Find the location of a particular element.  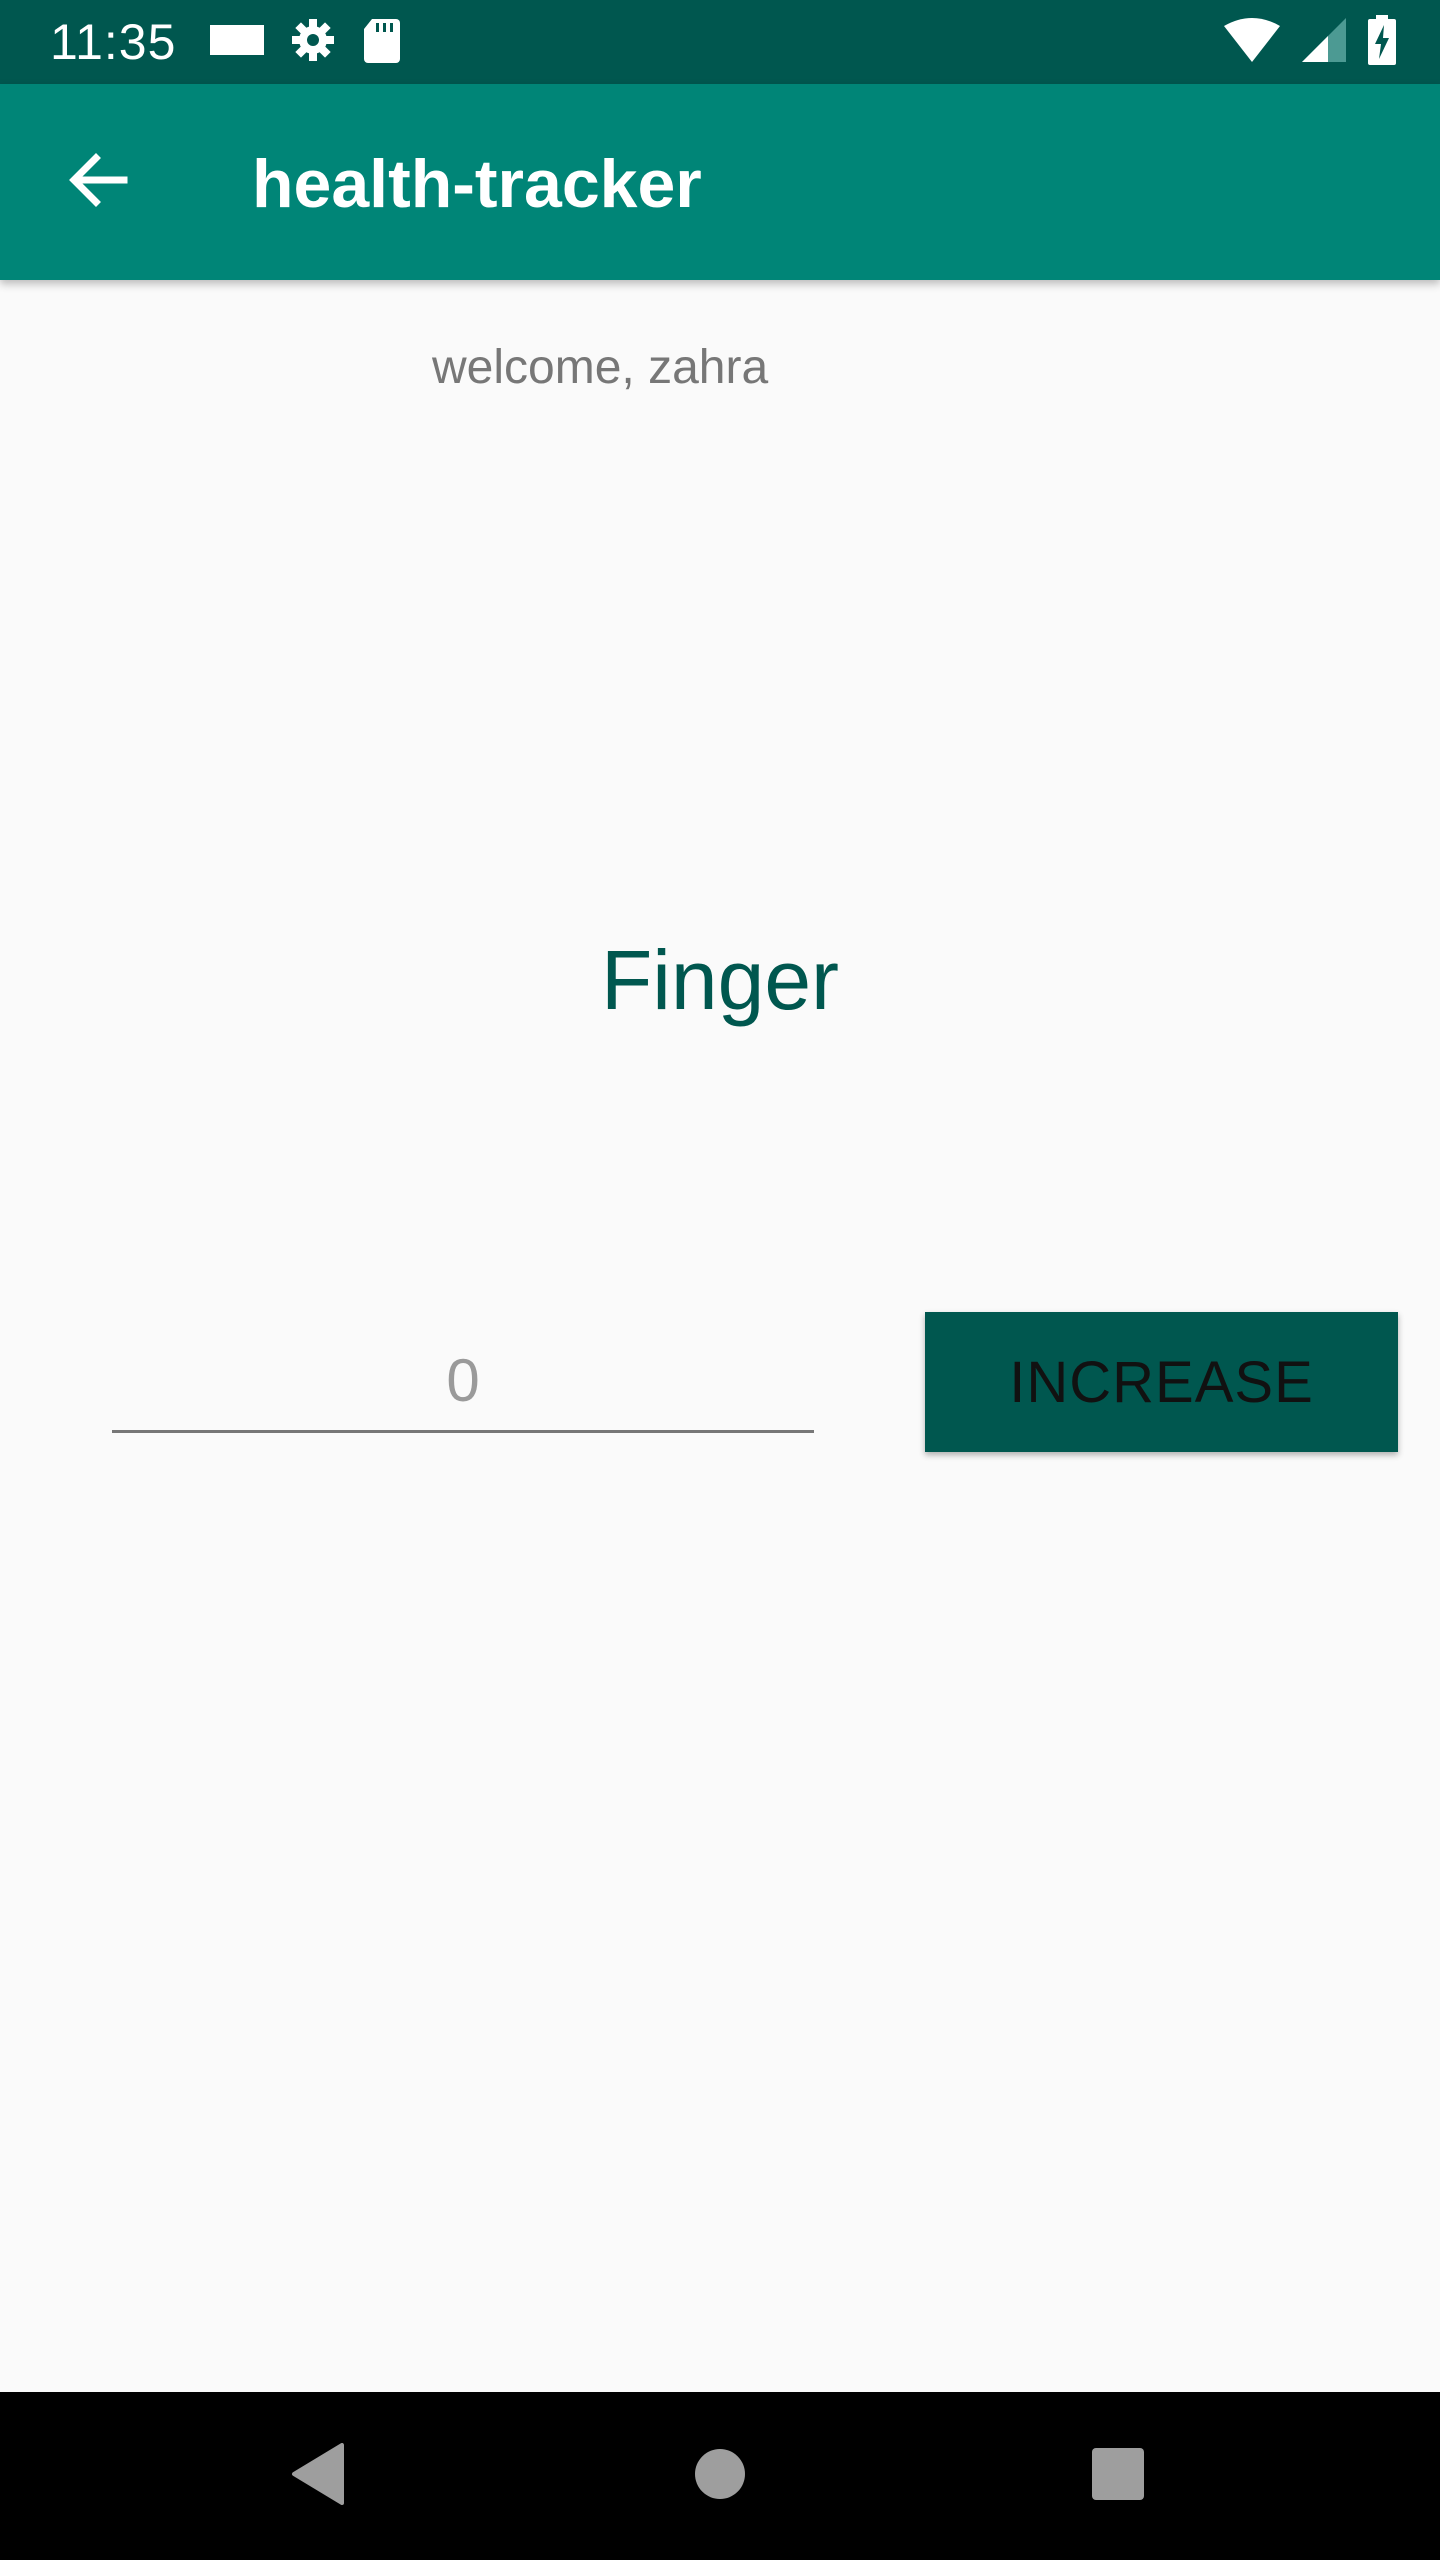

arrow-back-icon is located at coordinates (98, 182).